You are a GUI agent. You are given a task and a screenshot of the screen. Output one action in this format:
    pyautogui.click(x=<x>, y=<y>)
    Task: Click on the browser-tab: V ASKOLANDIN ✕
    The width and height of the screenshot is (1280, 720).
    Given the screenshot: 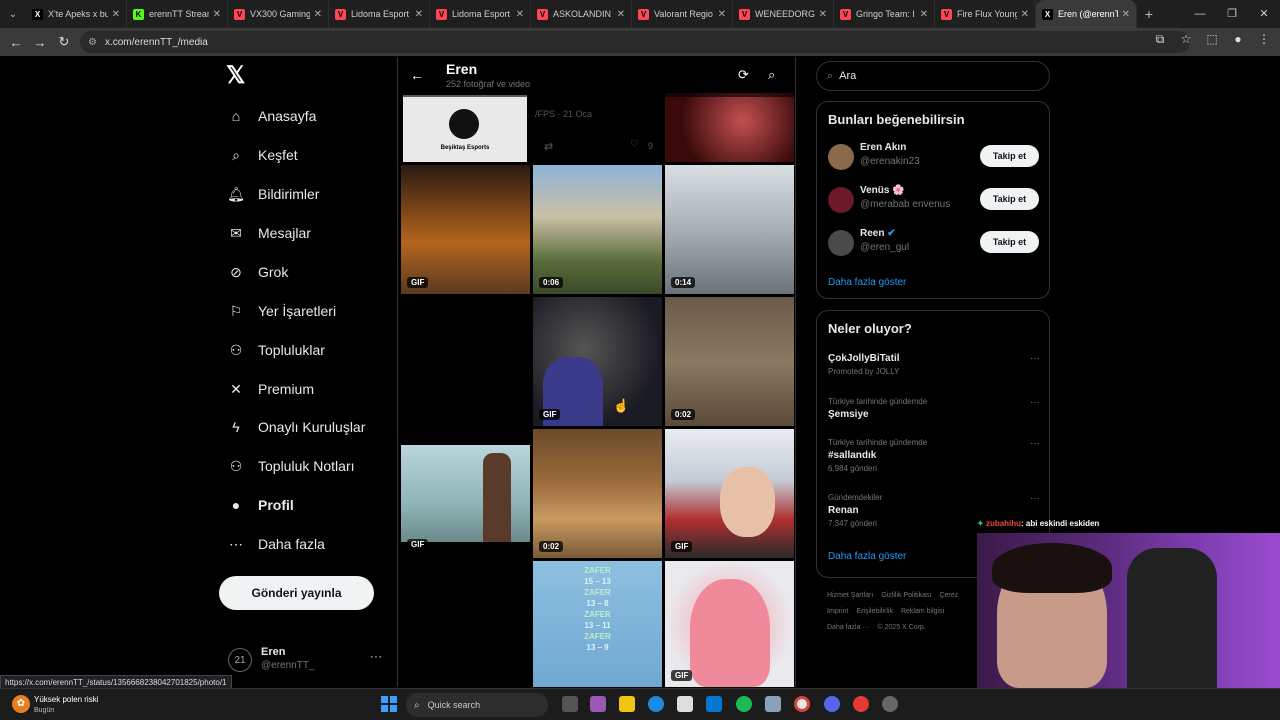 What is the action you would take?
    pyautogui.click(x=581, y=14)
    